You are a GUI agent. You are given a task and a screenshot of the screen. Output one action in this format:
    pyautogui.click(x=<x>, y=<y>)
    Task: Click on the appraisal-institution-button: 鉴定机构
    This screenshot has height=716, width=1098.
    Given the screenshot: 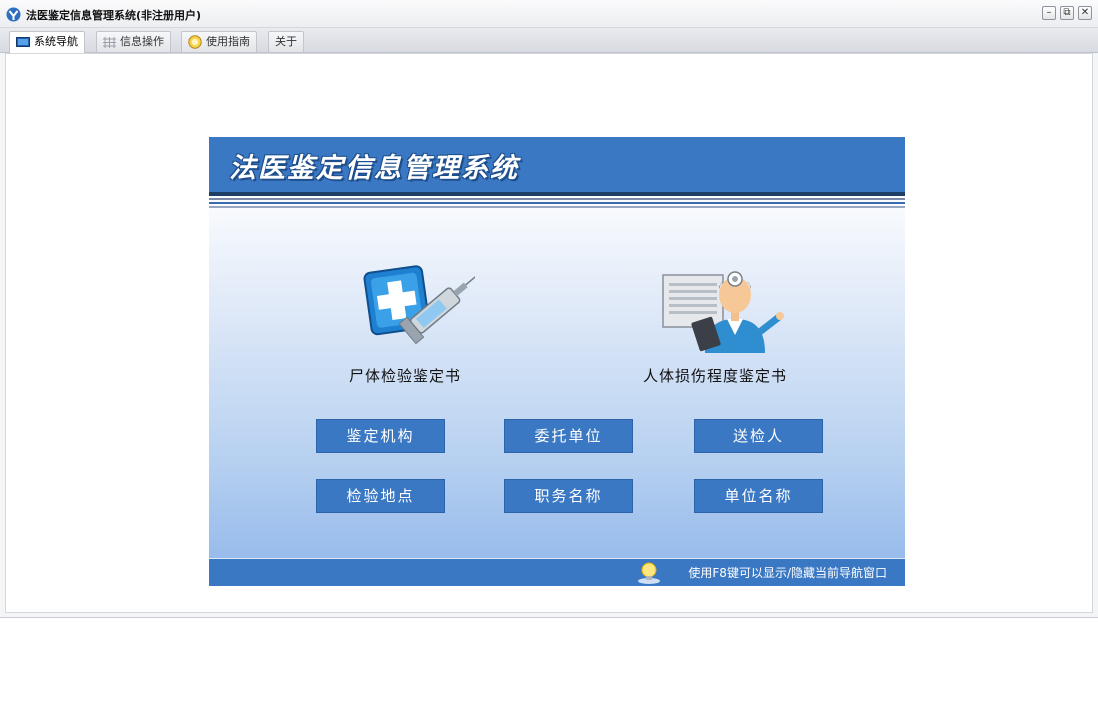 What is the action you would take?
    pyautogui.click(x=380, y=436)
    